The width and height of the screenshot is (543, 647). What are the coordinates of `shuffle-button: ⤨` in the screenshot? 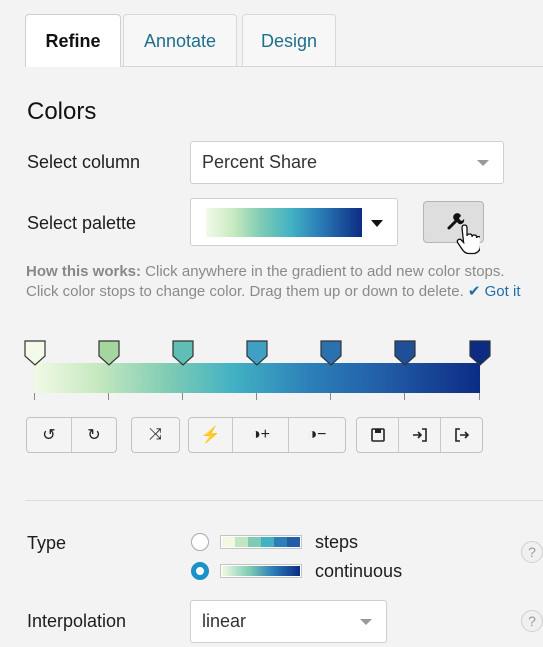 It's located at (155, 435).